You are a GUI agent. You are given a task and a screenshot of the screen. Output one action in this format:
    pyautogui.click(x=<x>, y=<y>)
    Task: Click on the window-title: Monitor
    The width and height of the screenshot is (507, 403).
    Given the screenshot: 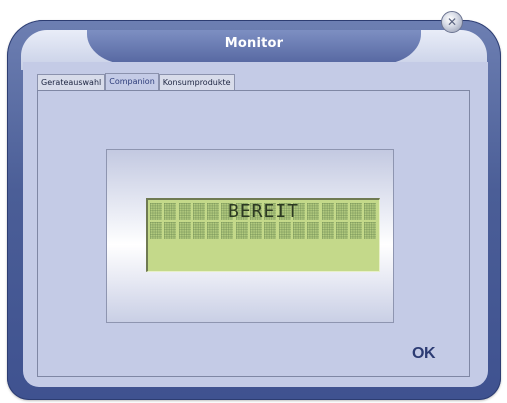 What is the action you would take?
    pyautogui.click(x=254, y=43)
    